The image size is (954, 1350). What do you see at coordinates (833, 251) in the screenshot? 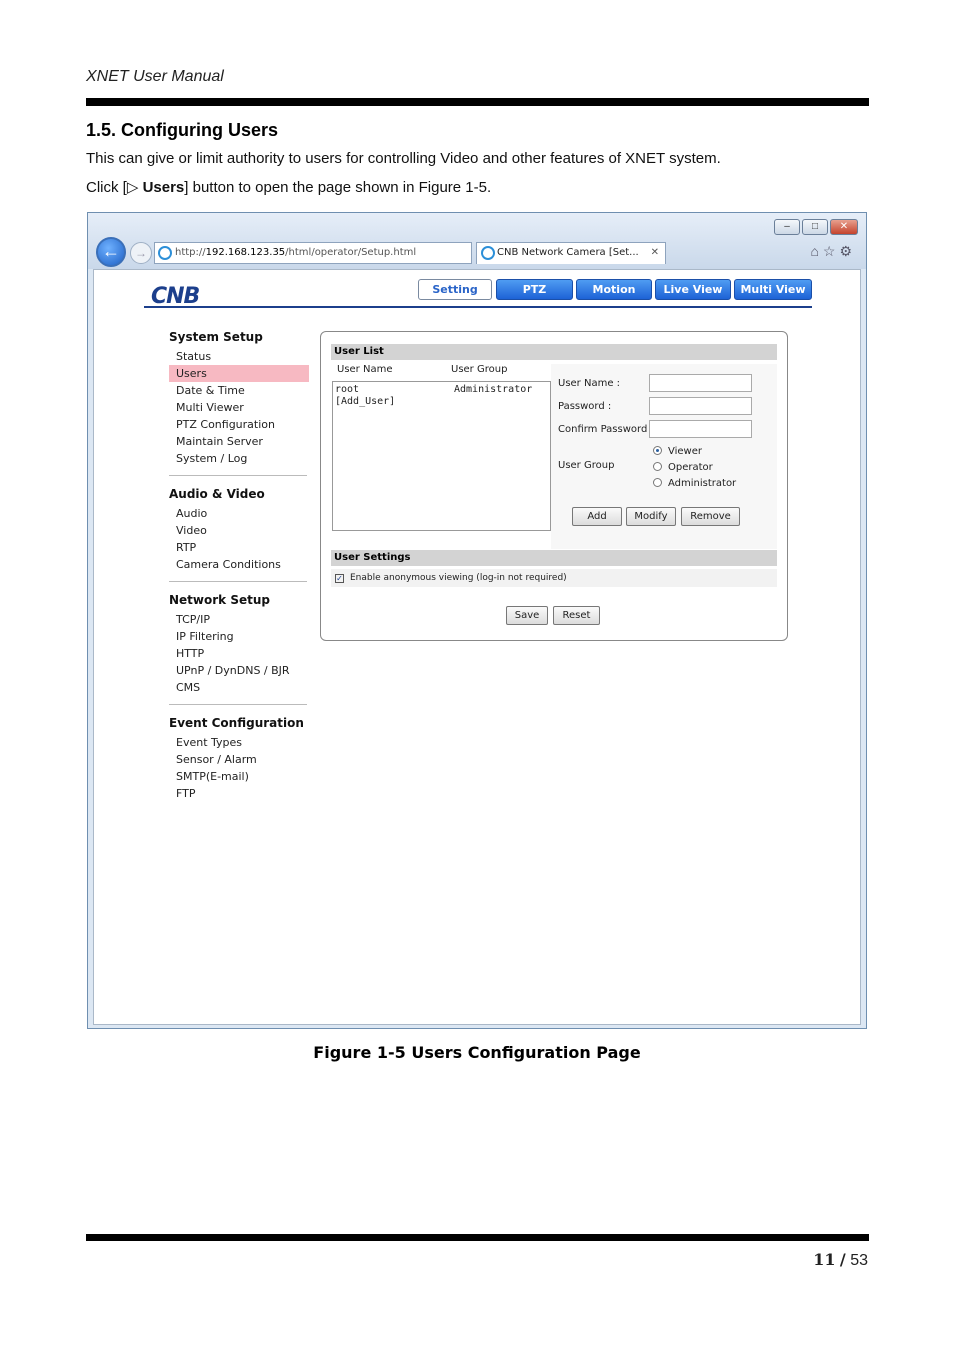
I see `browser-toolbar-icons: ⌂☆⚙` at bounding box center [833, 251].